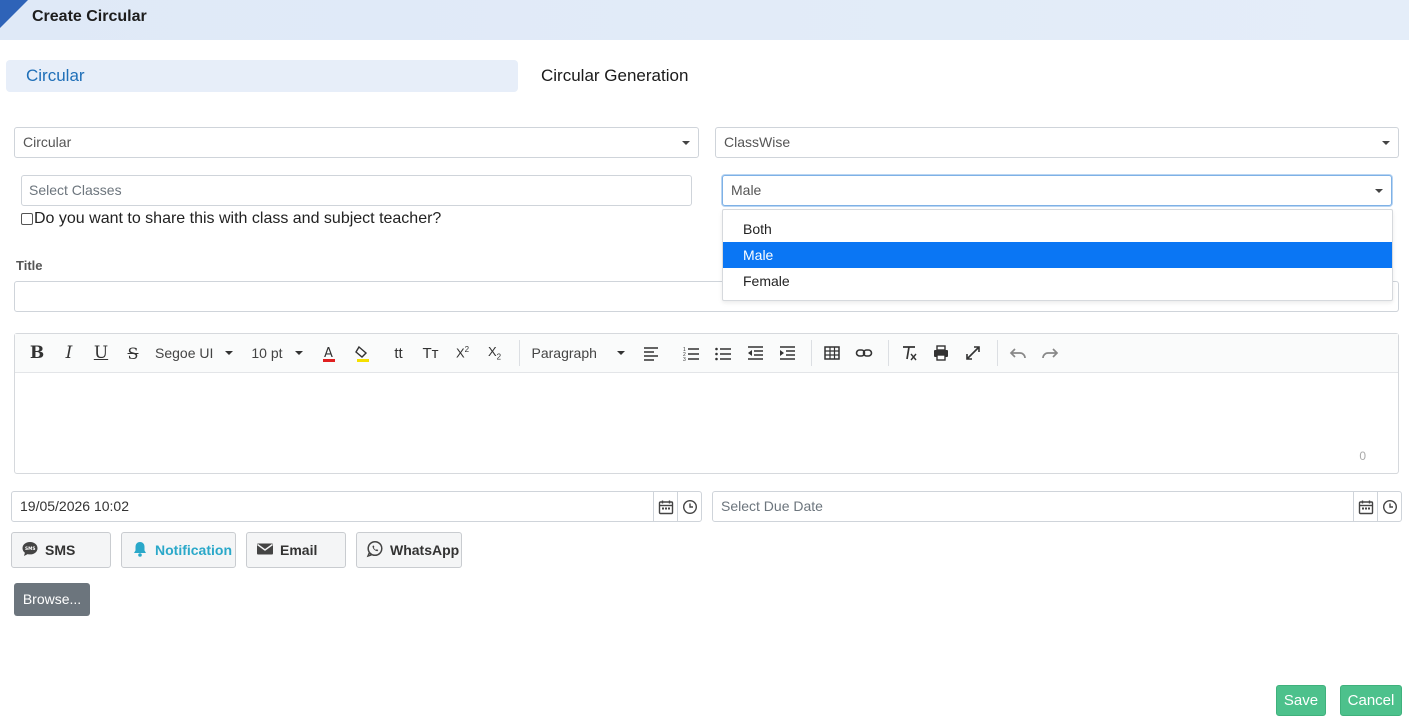 The width and height of the screenshot is (1409, 724). I want to click on whatsapp-label: WhatsApp, so click(425, 550).